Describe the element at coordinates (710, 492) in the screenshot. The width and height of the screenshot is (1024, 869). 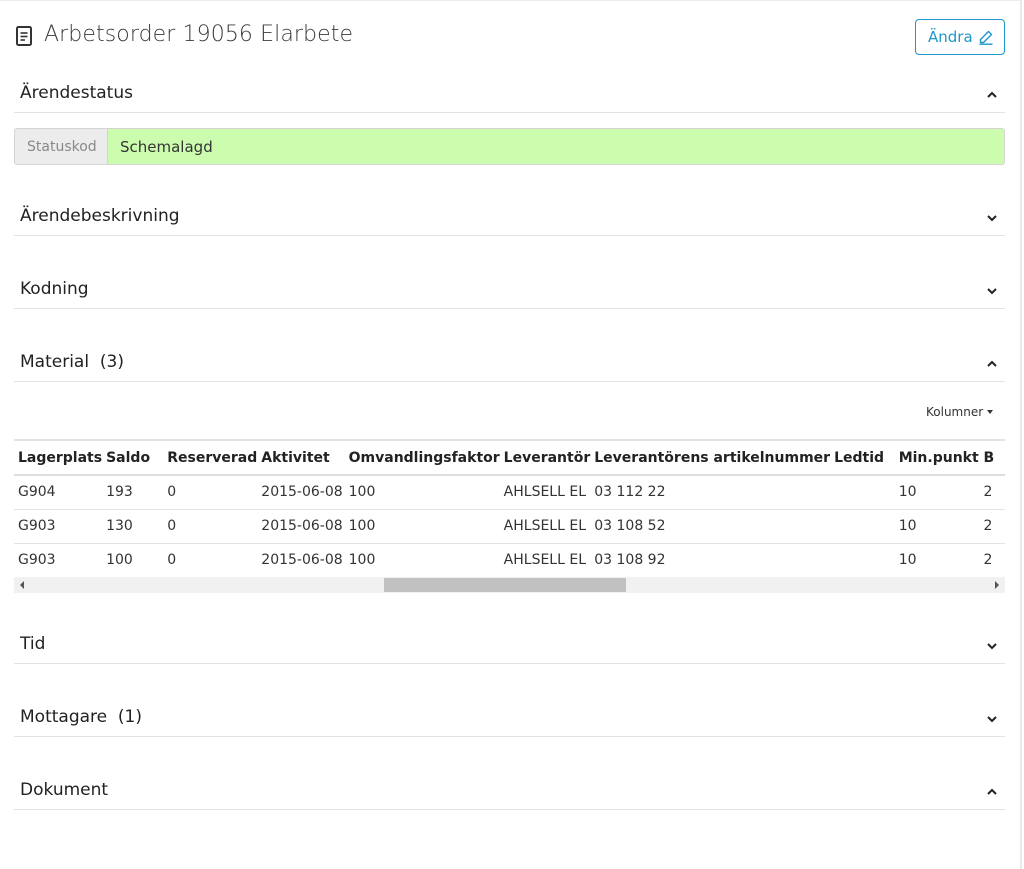
I see `cell-artikelnummer: 03 112 22` at that location.